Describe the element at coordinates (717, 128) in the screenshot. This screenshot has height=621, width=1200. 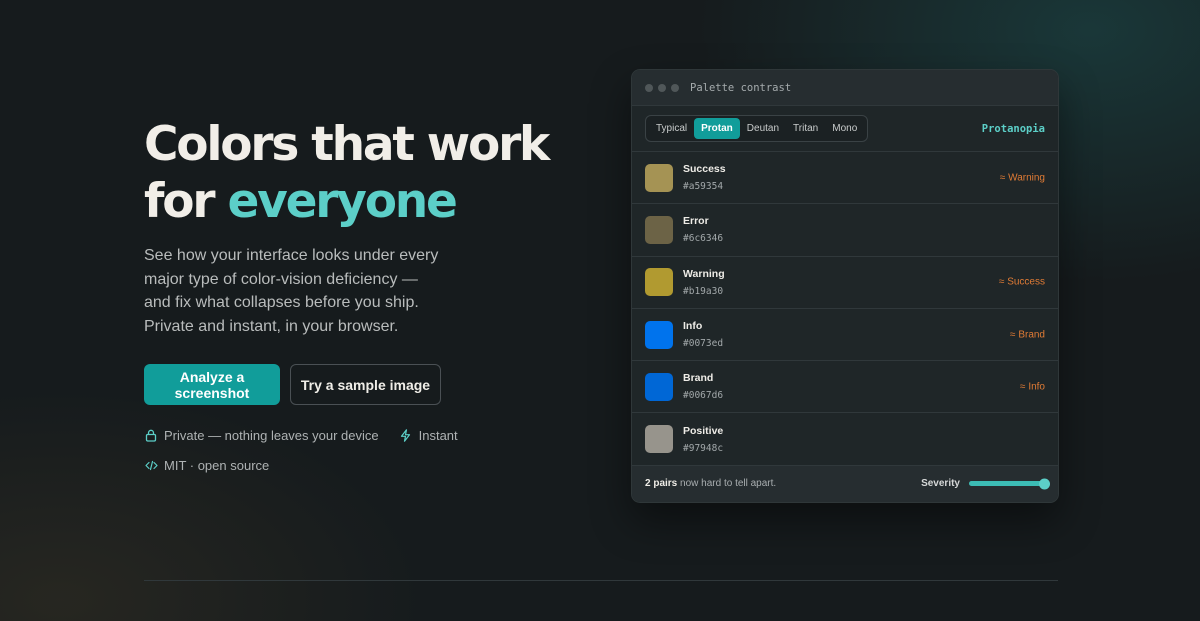
I see `mode-tab-protan: Protan` at that location.